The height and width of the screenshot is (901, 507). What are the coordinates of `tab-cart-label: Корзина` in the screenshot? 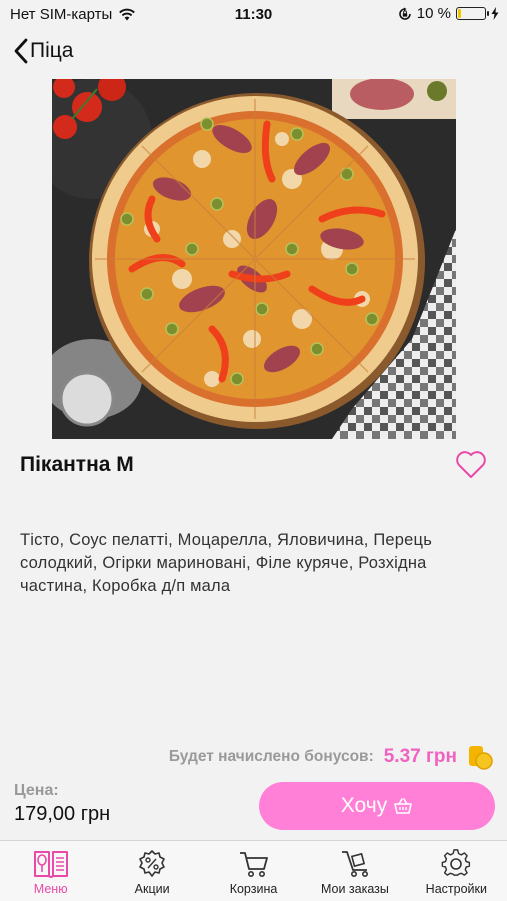 It's located at (253, 889).